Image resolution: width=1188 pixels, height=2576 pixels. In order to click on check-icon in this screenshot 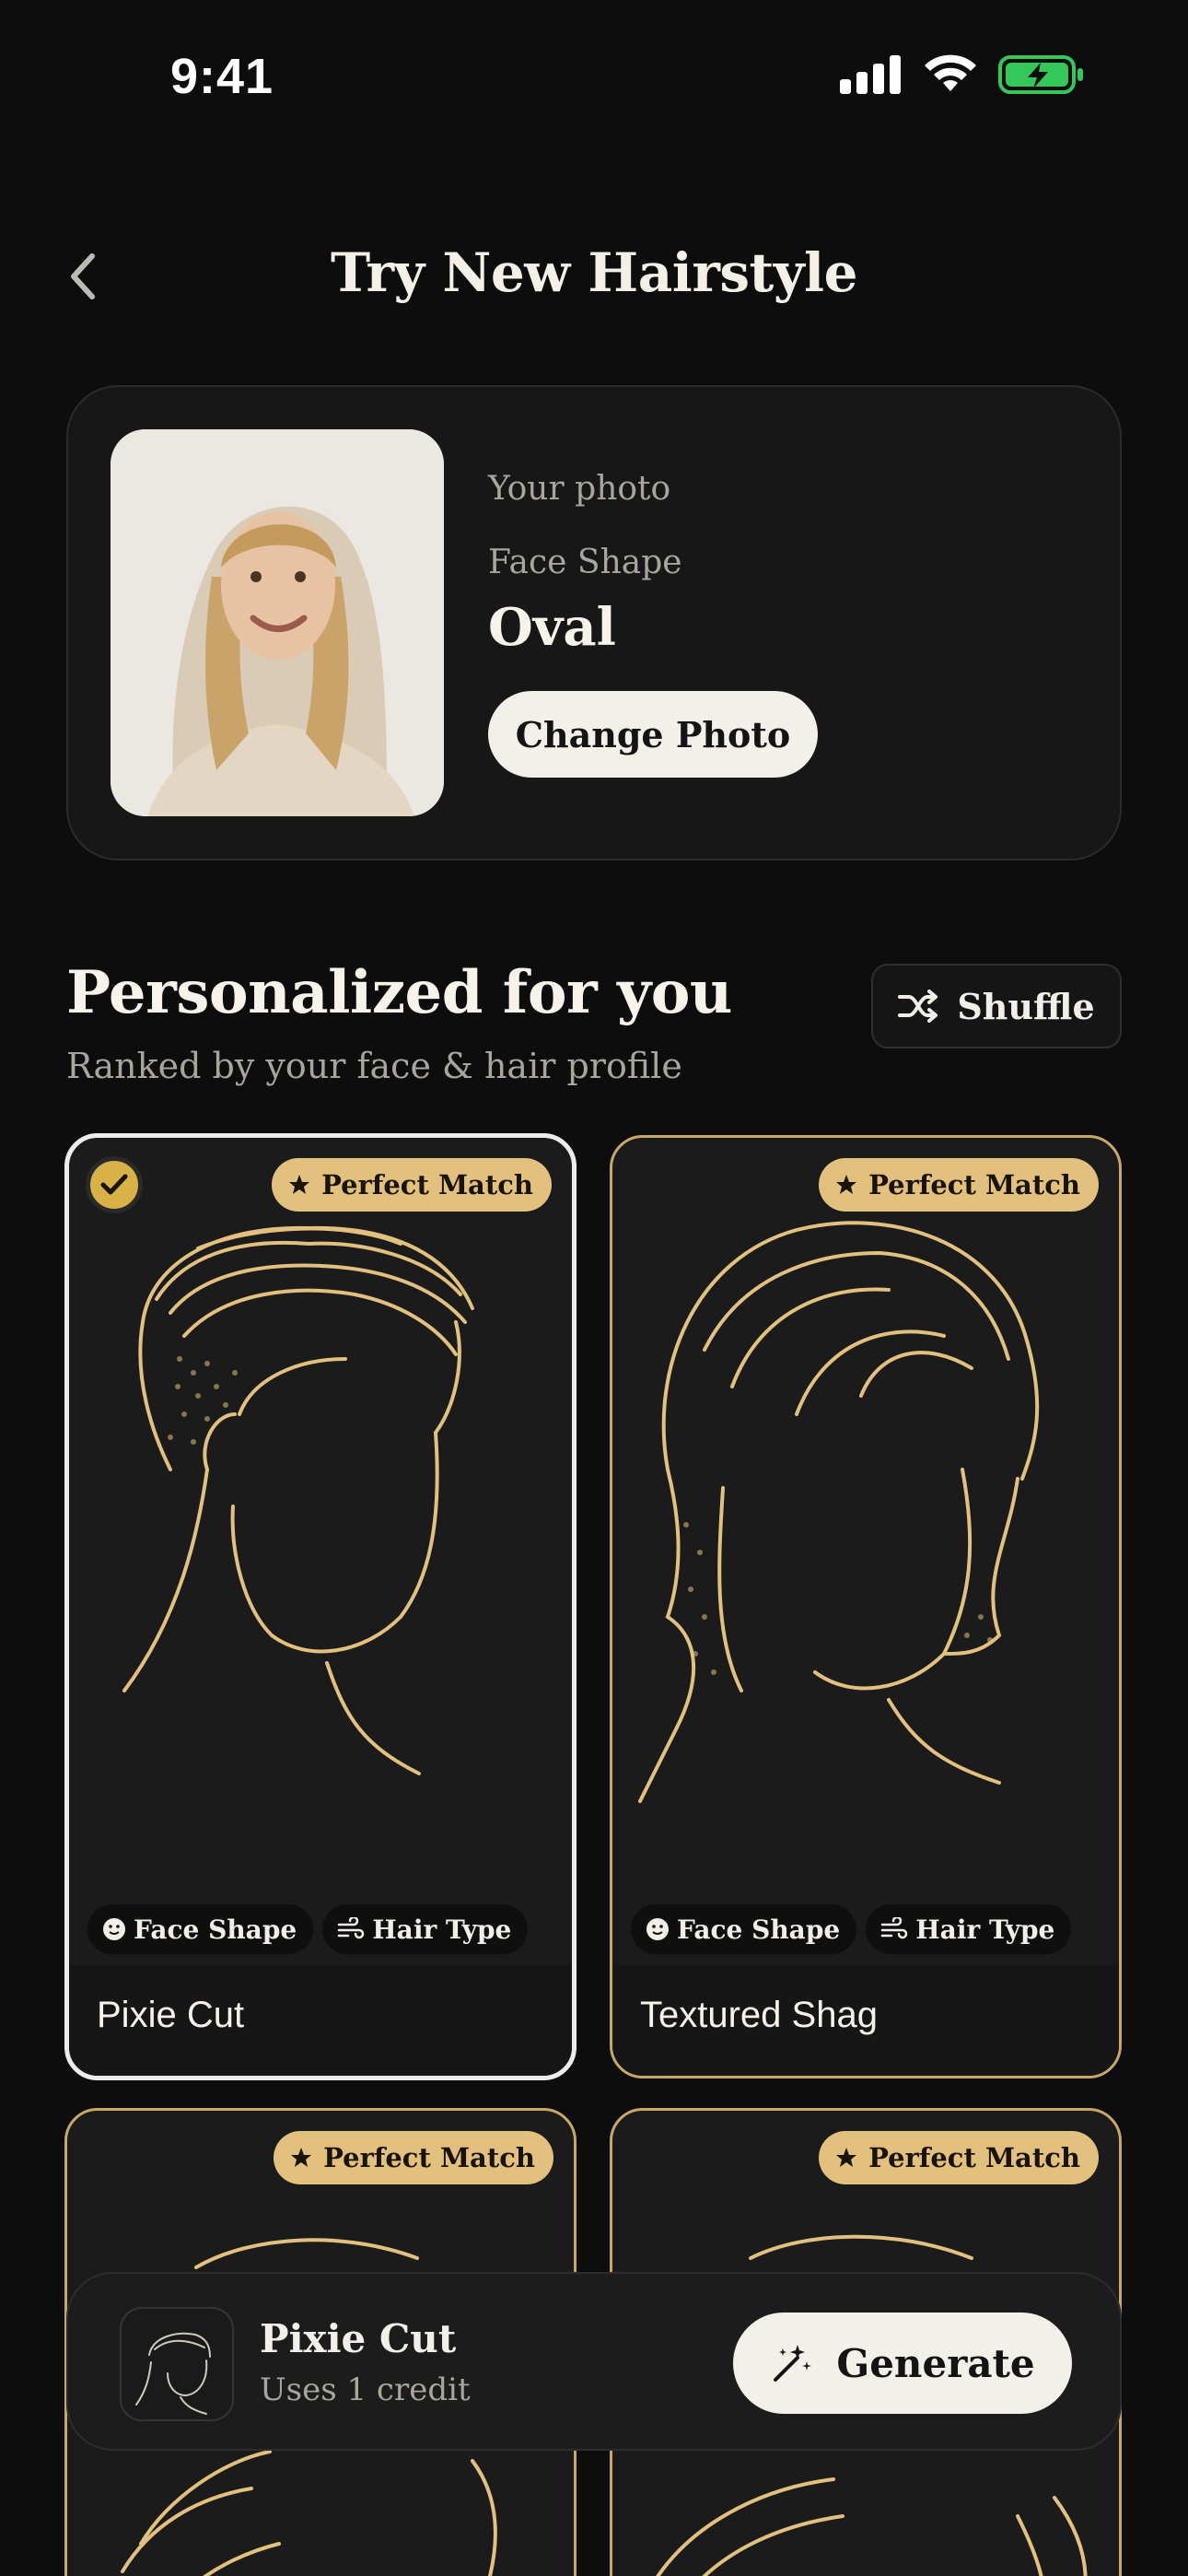, I will do `click(114, 1184)`.